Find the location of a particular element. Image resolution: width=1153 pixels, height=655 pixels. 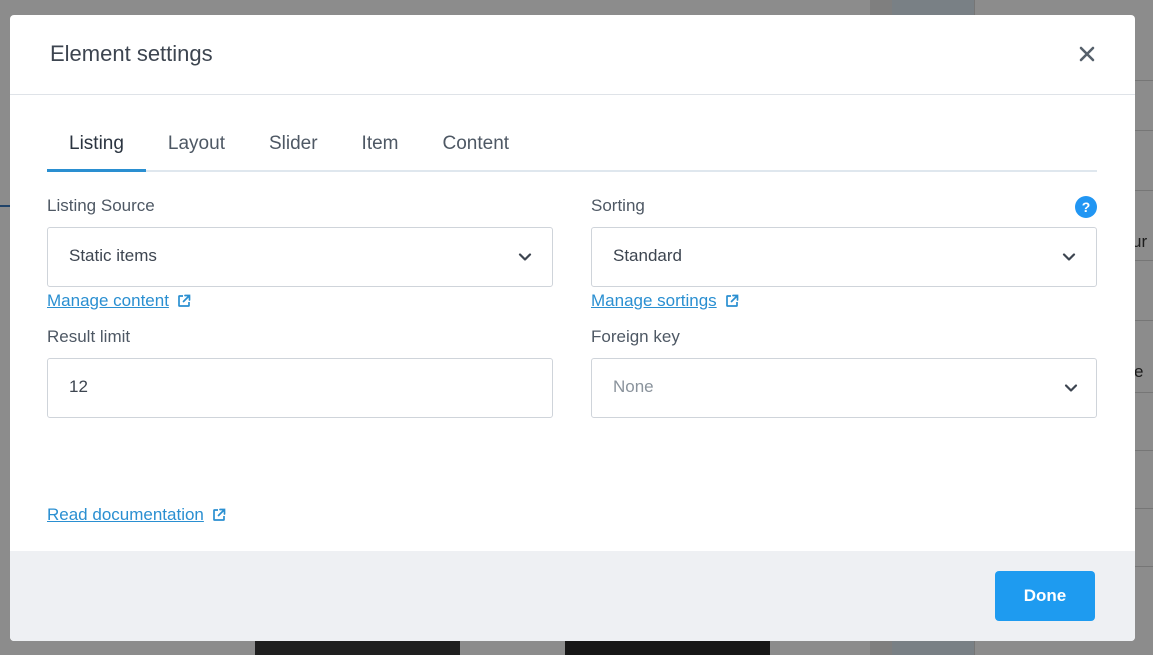

result-limit-label: Result limit is located at coordinates (89, 336).